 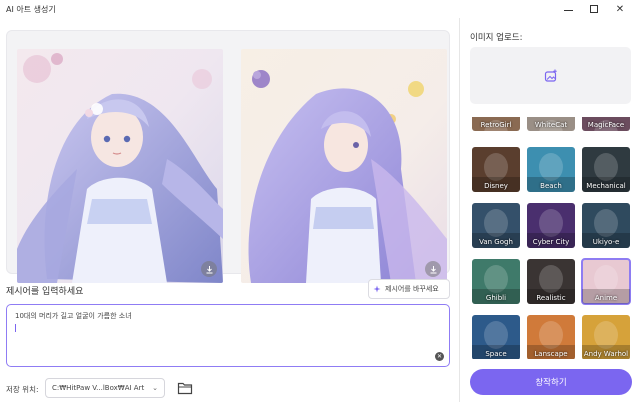 I want to click on close-button: ✕, so click(x=620, y=9).